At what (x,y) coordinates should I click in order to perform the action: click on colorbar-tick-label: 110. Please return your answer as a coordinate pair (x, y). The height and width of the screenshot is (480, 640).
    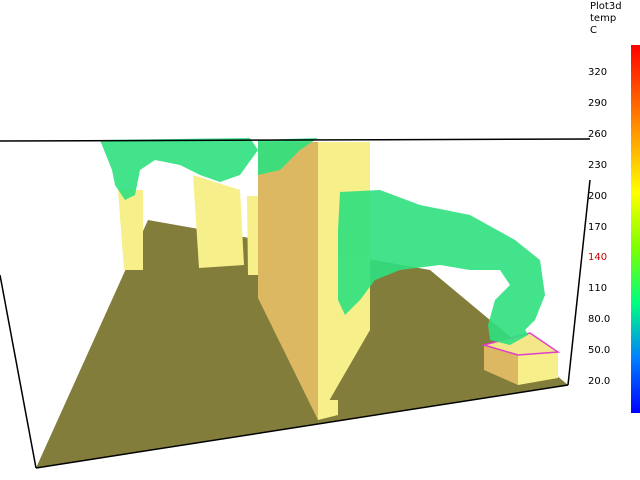
    Looking at the image, I should click on (598, 289).